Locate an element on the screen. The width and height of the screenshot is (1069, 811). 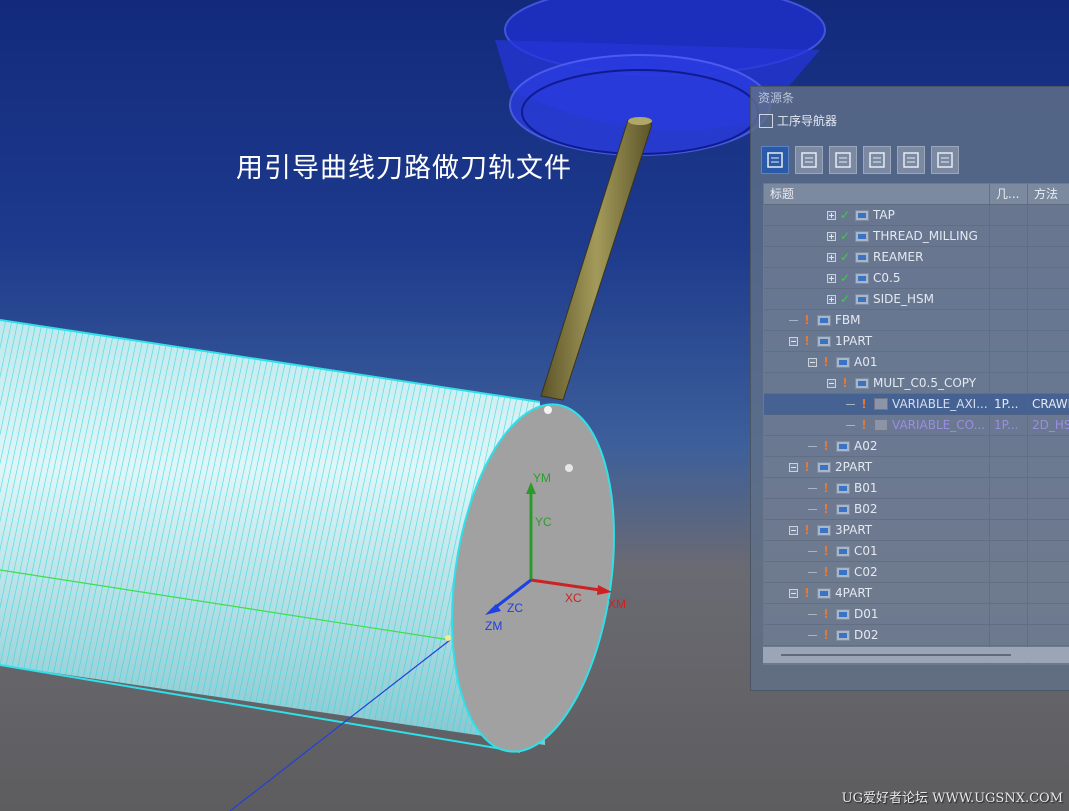
table-header: 标题 几... 方法 is located at coordinates (916, 194).